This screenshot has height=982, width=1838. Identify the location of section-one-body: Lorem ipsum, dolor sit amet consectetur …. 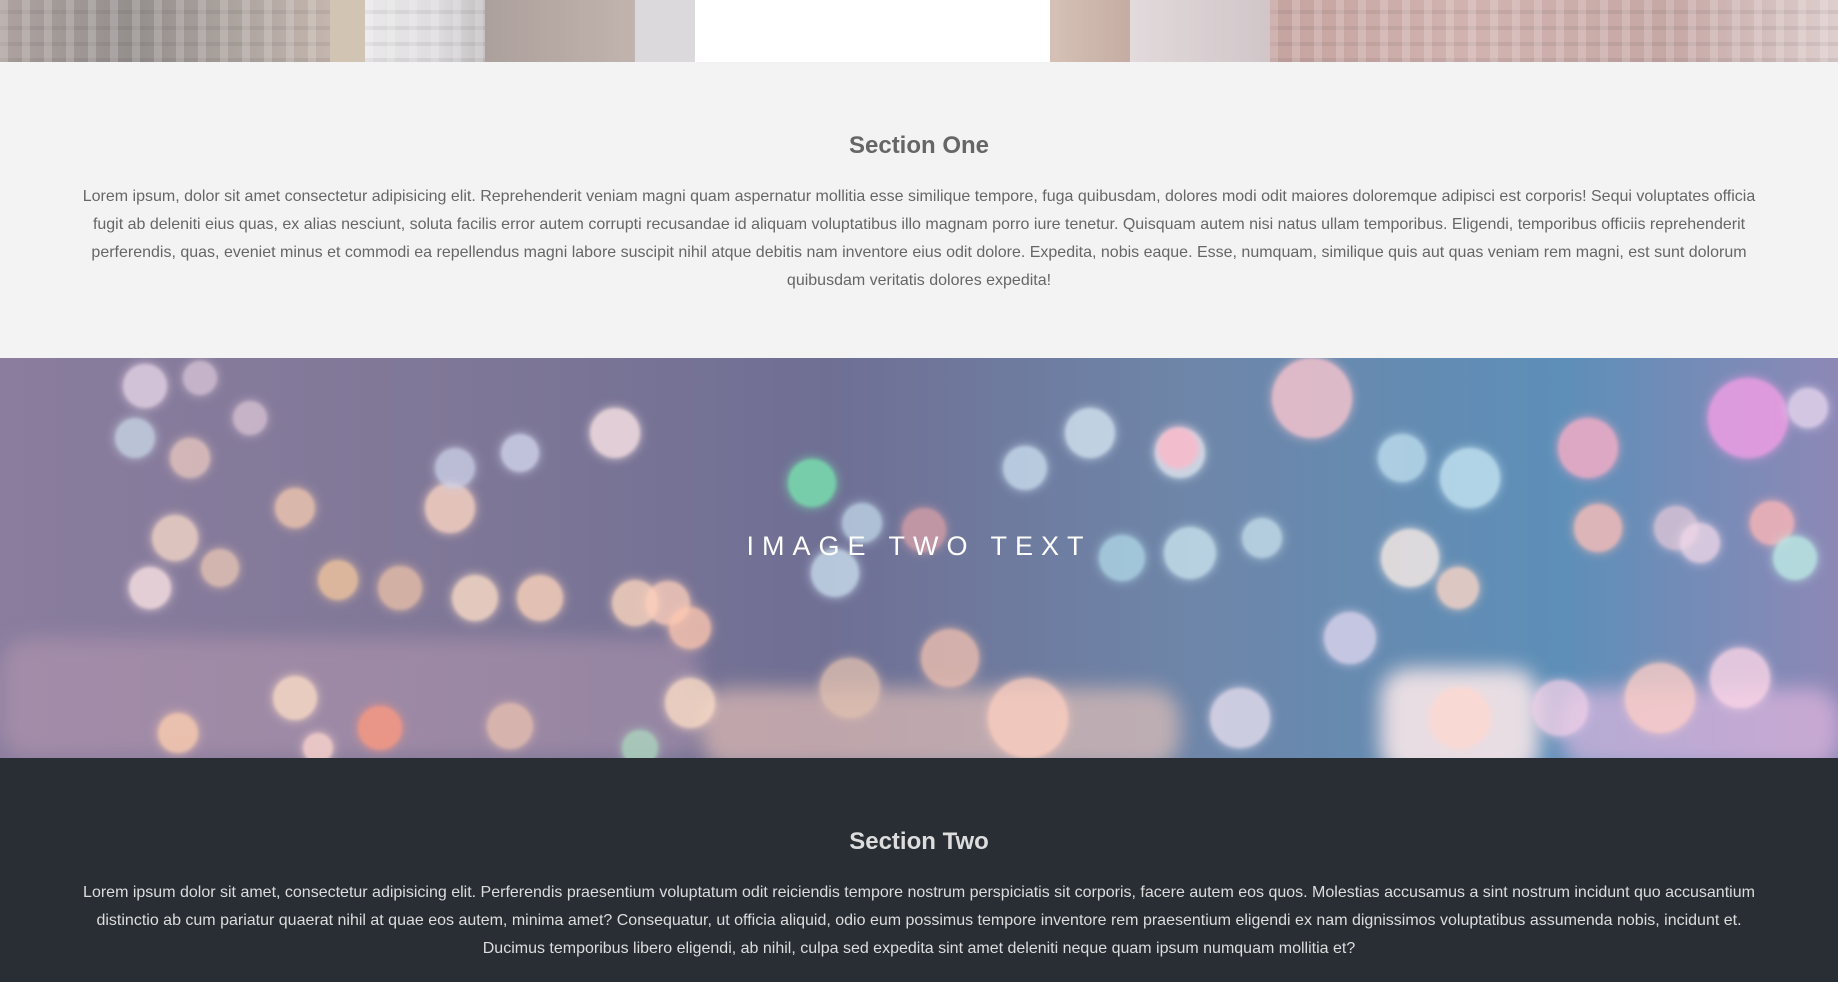
(919, 238).